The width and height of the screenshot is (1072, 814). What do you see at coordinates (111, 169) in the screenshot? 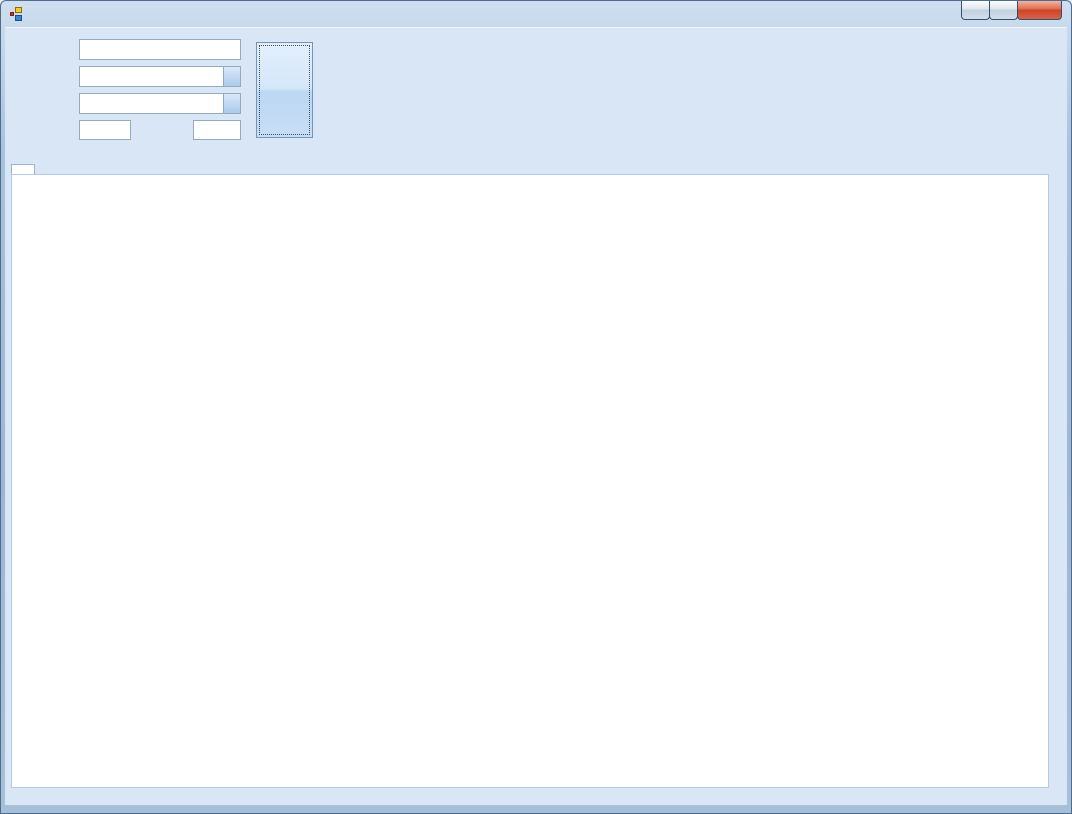
I see `tab-aggregate-stat-legend` at bounding box center [111, 169].